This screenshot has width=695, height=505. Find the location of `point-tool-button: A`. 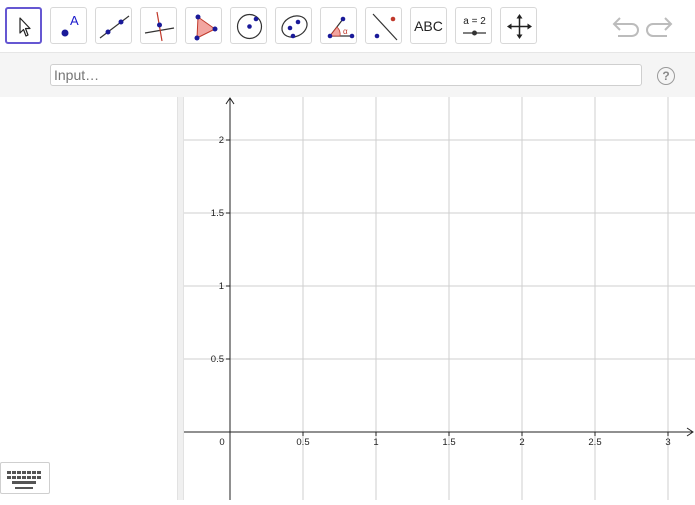

point-tool-button: A is located at coordinates (68, 25).